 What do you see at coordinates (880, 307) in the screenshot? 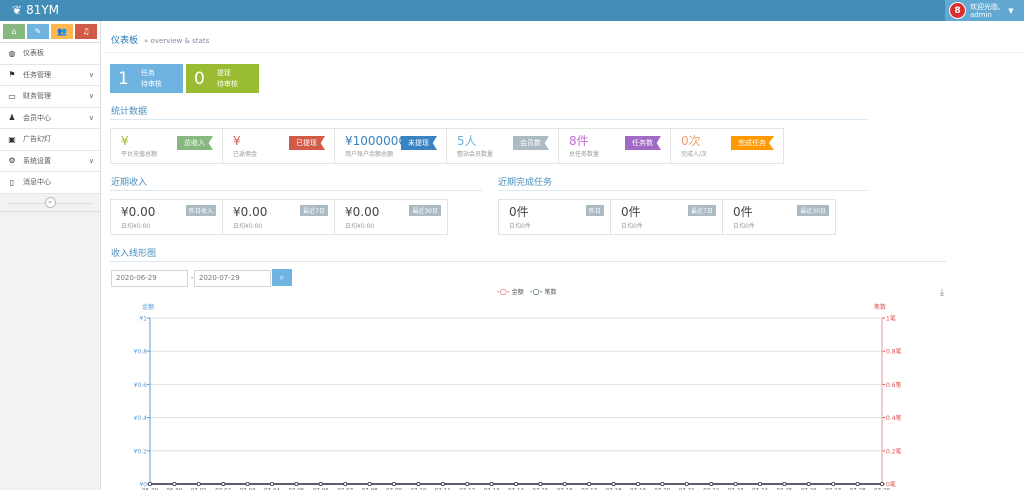
I see `y-right-axis-label: 笔数` at bounding box center [880, 307].